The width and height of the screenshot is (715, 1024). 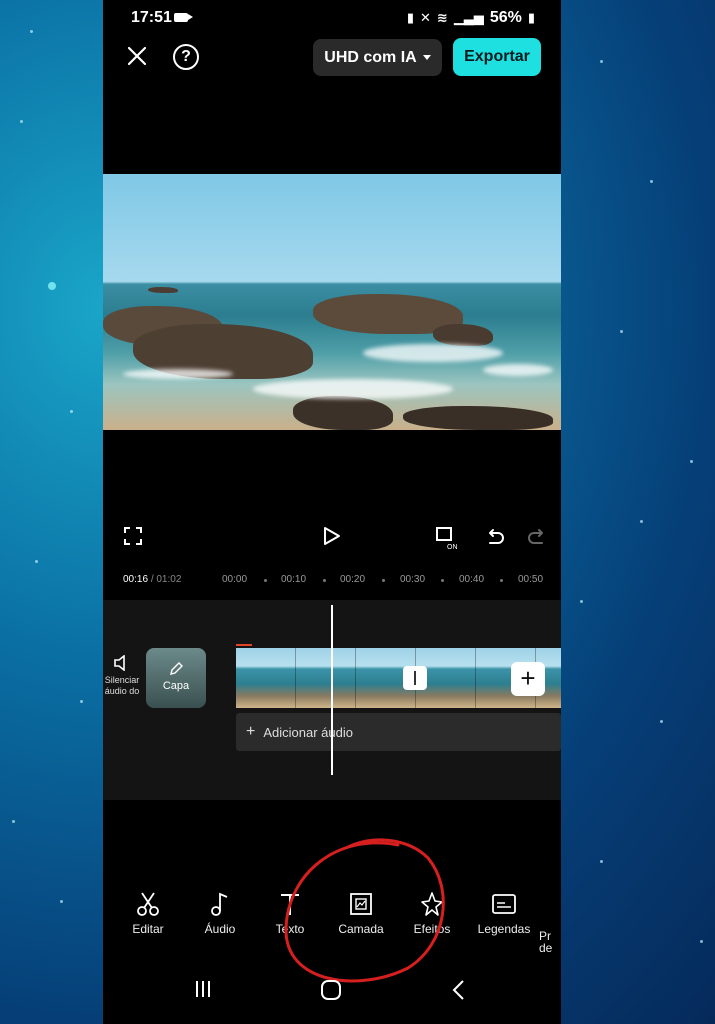 I want to click on add-audio-label: Adicionar áudio, so click(x=308, y=732).